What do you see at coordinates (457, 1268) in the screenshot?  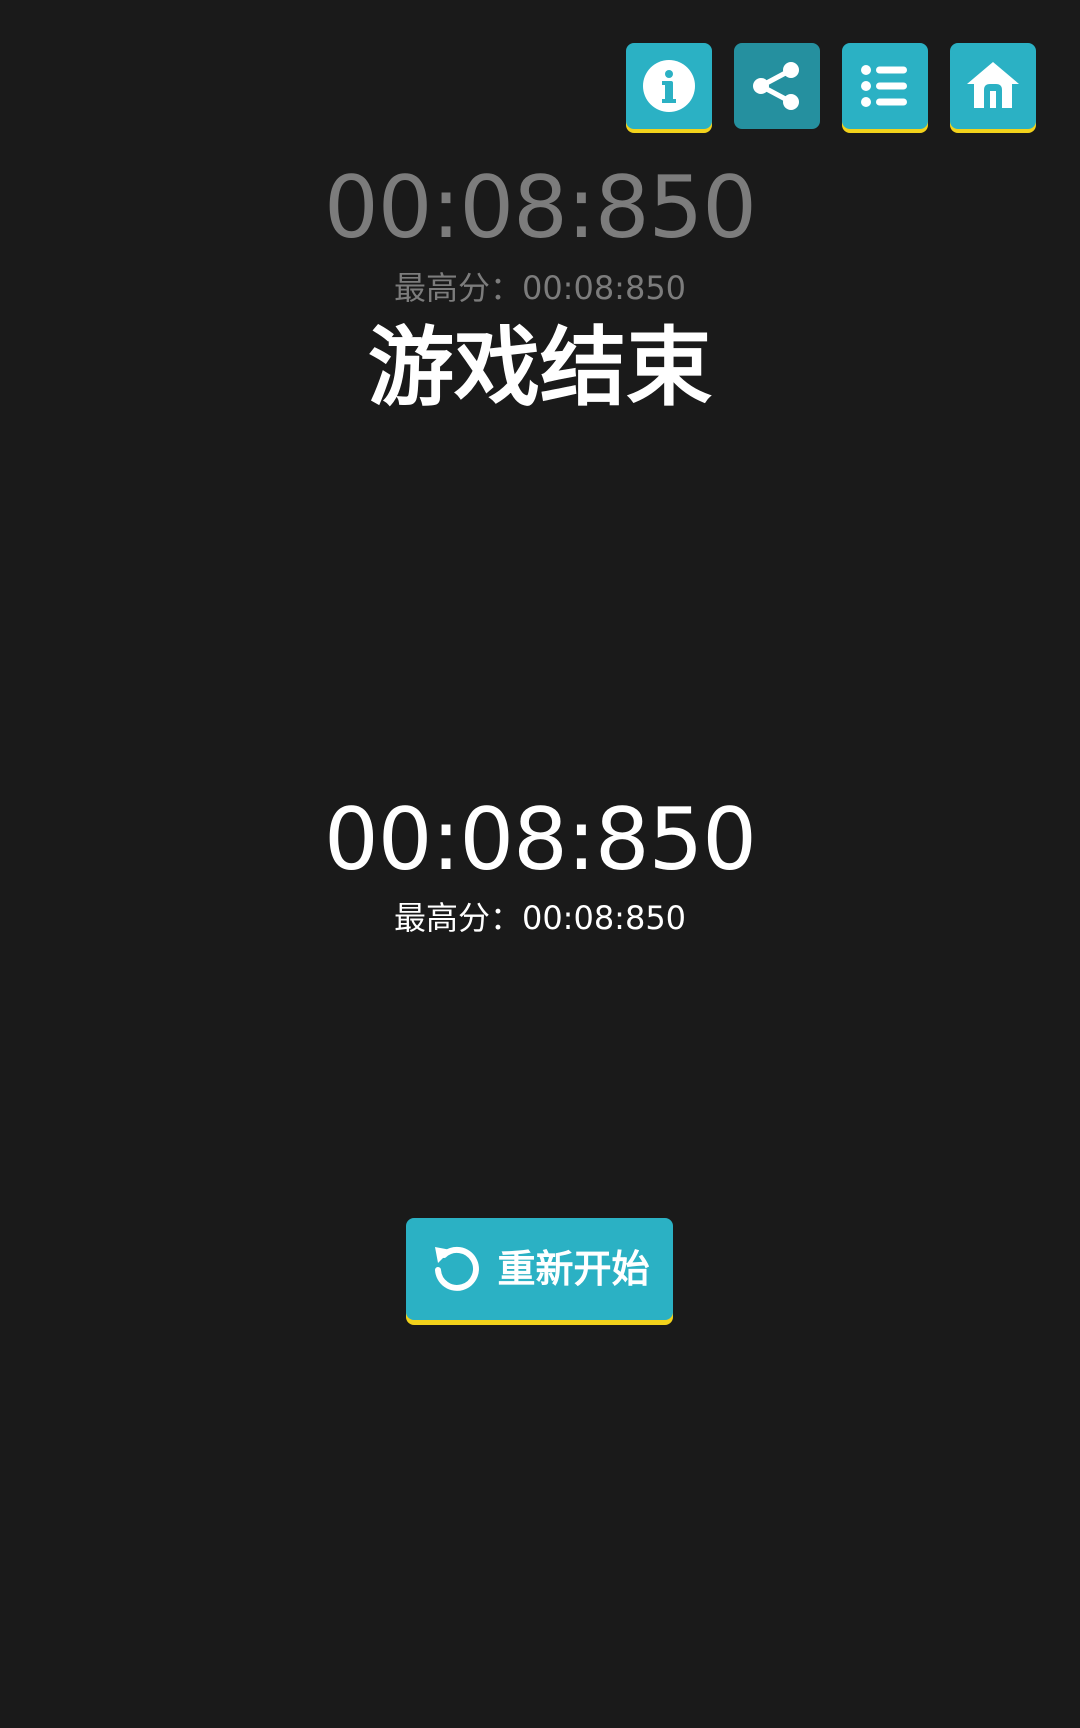 I see `restart-icon` at bounding box center [457, 1268].